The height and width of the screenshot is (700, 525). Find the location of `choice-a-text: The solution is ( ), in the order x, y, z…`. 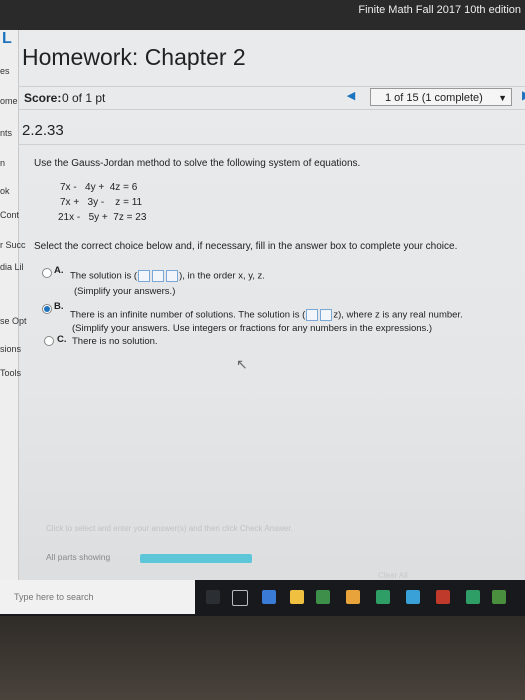

choice-a-text: The solution is ( ), in the order x, y, z… is located at coordinates (167, 276).